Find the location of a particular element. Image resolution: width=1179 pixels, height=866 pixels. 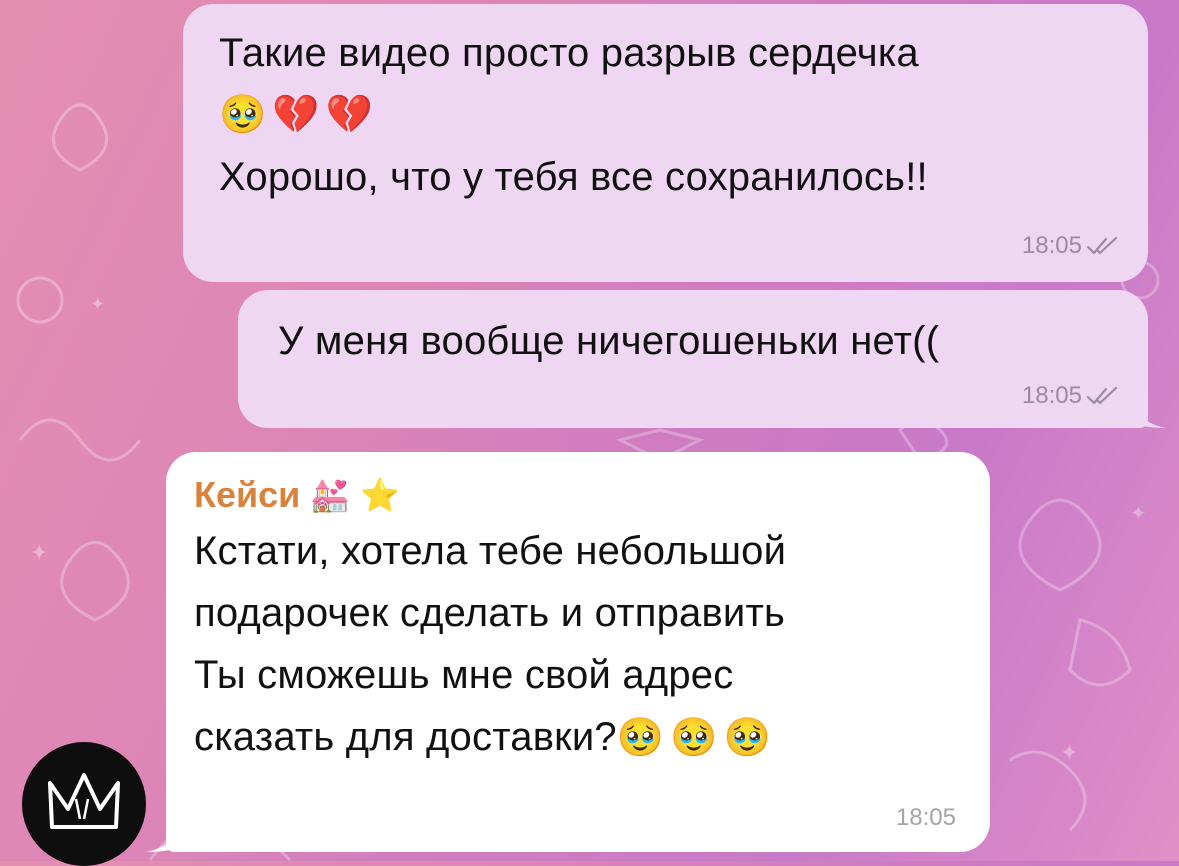

wedding-chapel-emoji-icon: 💒 is located at coordinates (330, 495).